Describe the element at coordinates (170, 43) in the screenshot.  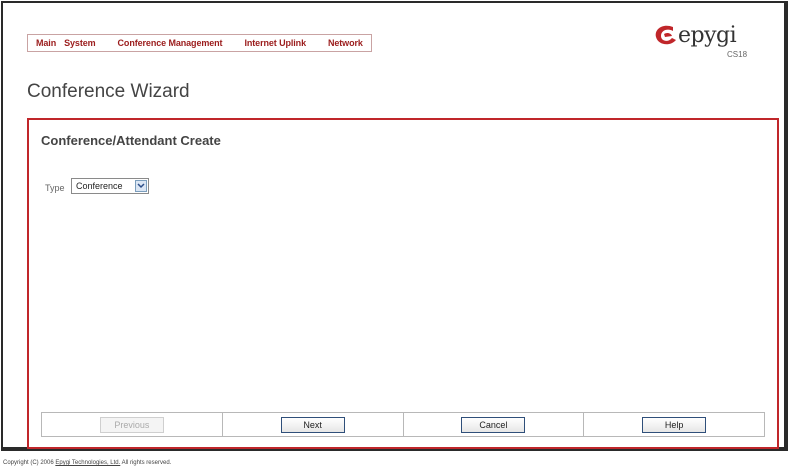
I see `menu-item-conference-management: Conference Management` at that location.